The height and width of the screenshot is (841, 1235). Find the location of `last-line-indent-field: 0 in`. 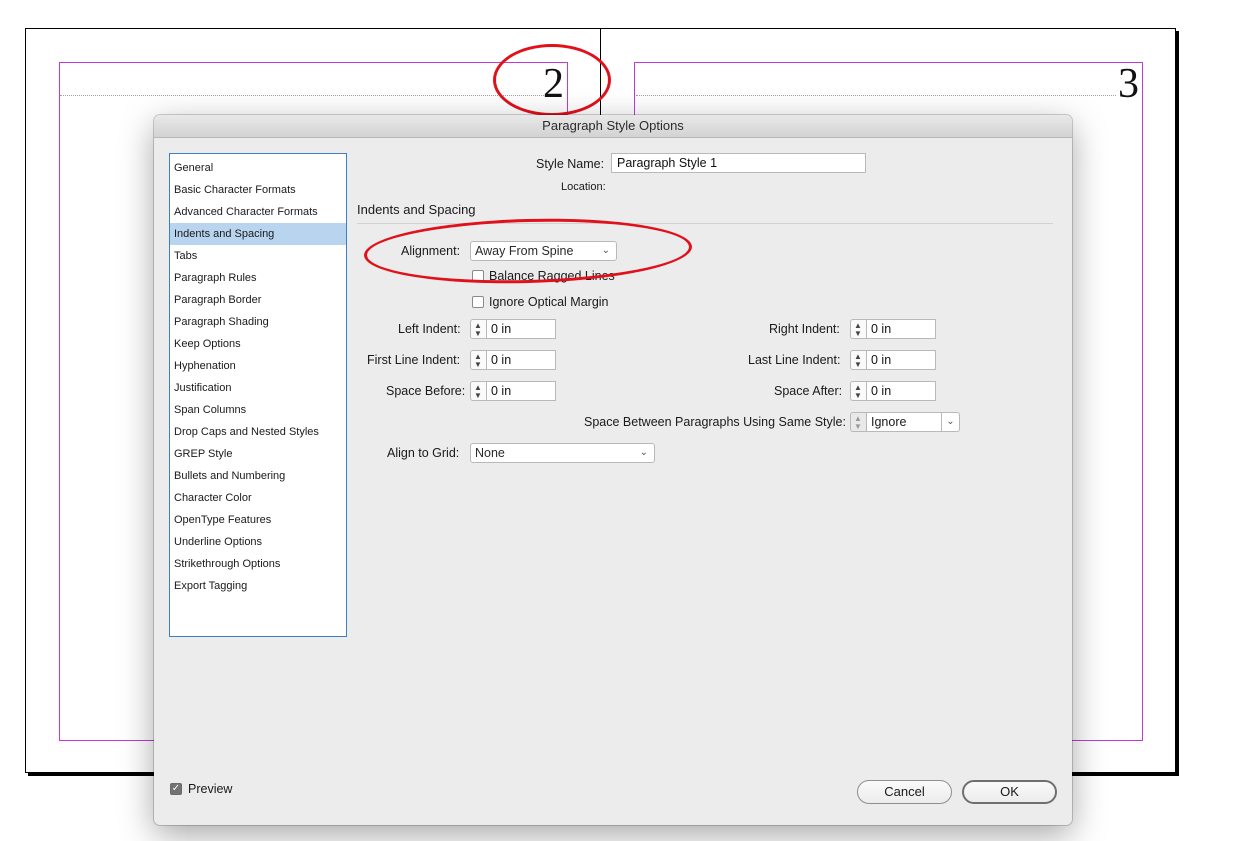

last-line-indent-field: 0 in is located at coordinates (901, 360).